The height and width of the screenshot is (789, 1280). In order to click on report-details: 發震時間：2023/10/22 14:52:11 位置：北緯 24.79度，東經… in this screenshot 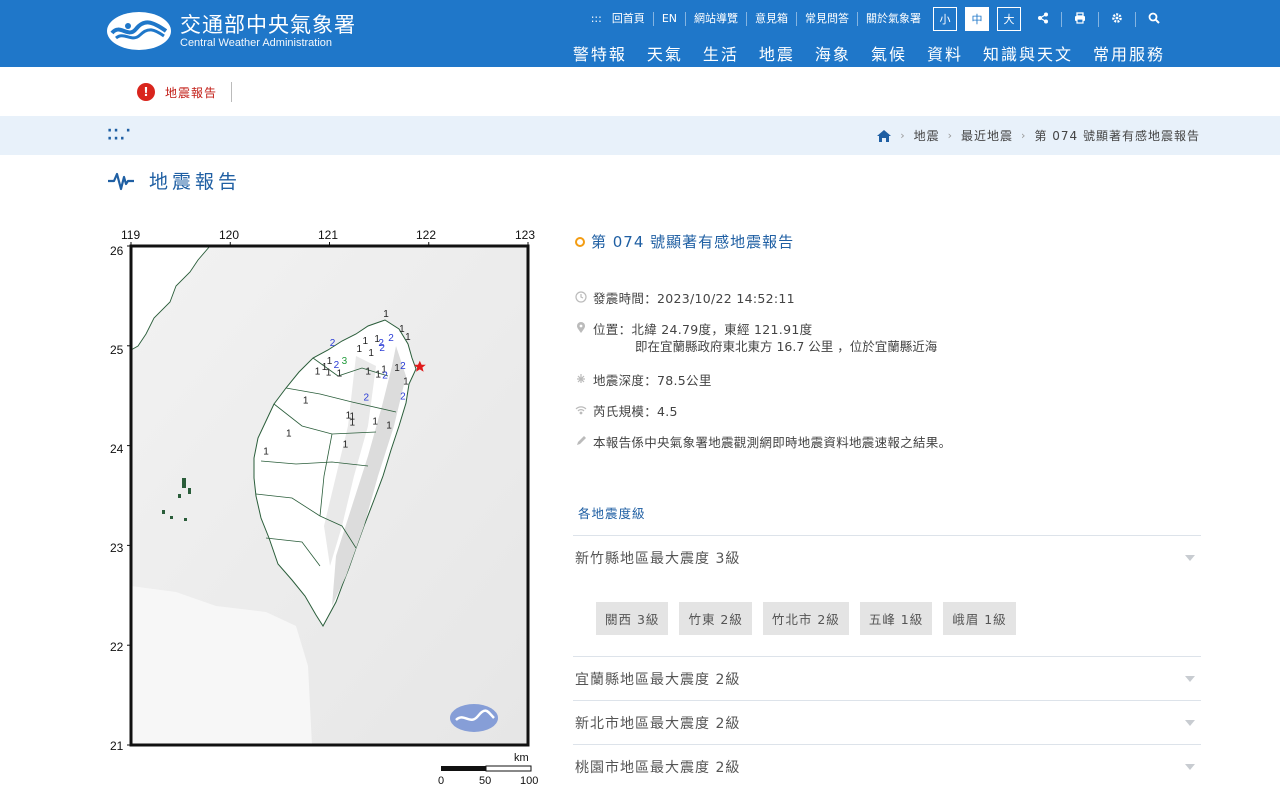, I will do `click(895, 375)`.